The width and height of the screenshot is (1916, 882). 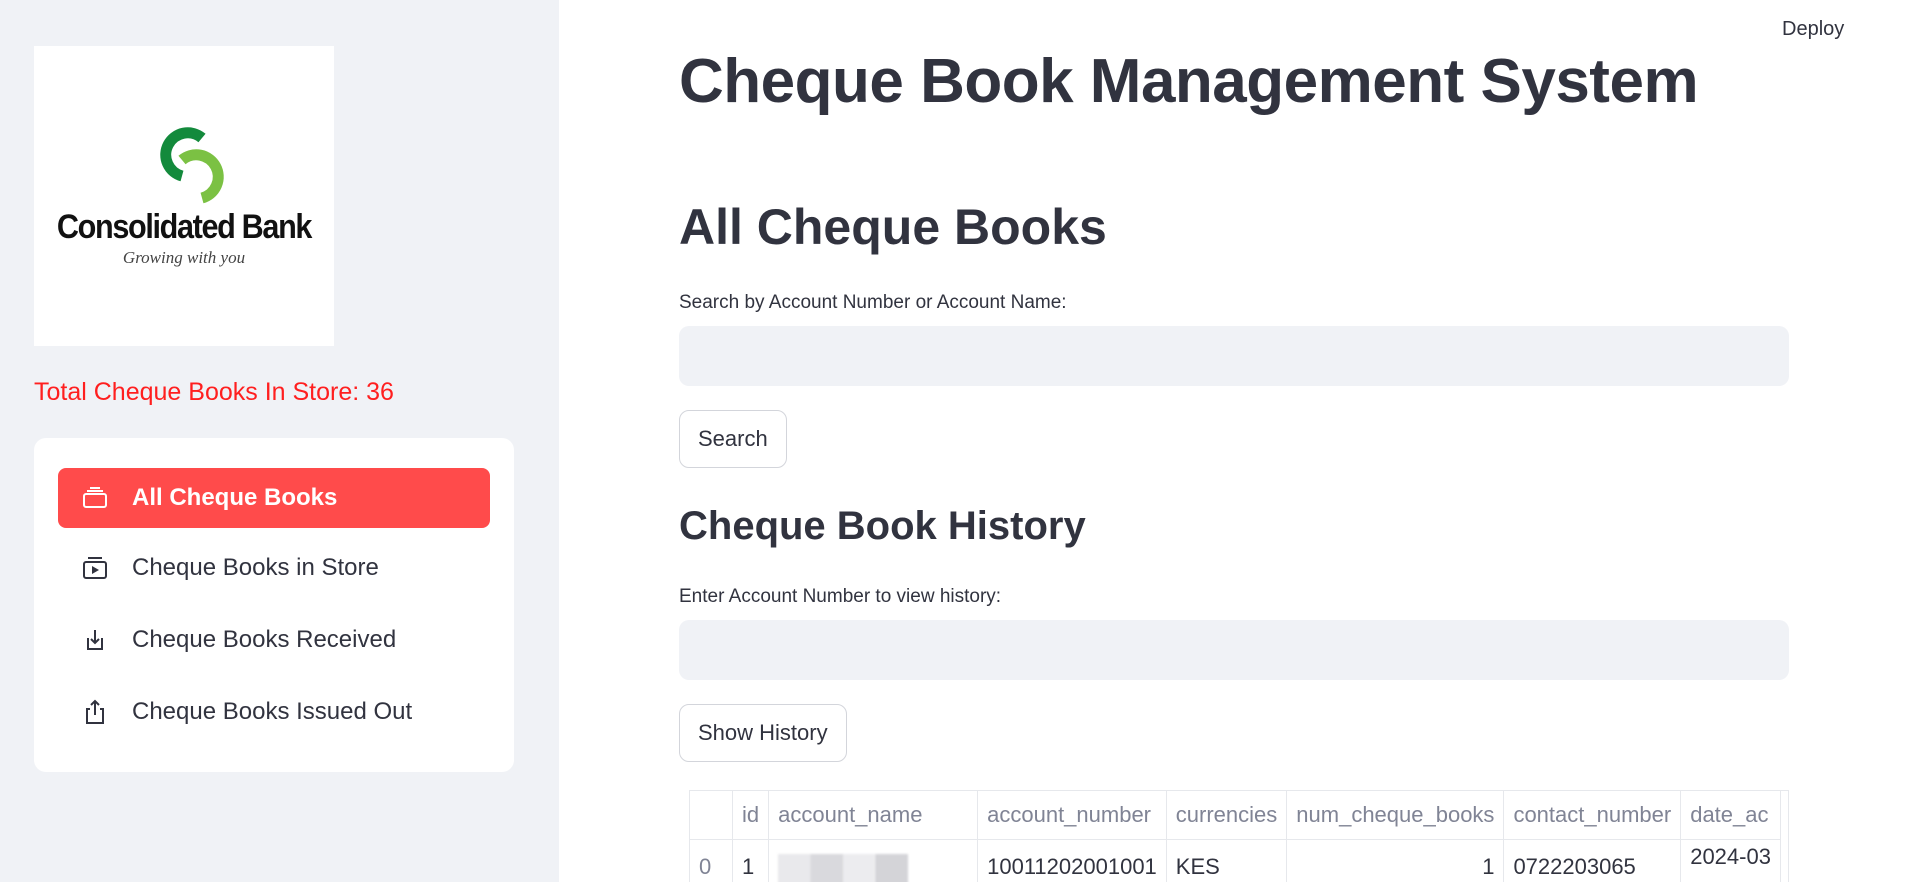 What do you see at coordinates (235, 497) in the screenshot?
I see `nav-item-label: All Cheque Books` at bounding box center [235, 497].